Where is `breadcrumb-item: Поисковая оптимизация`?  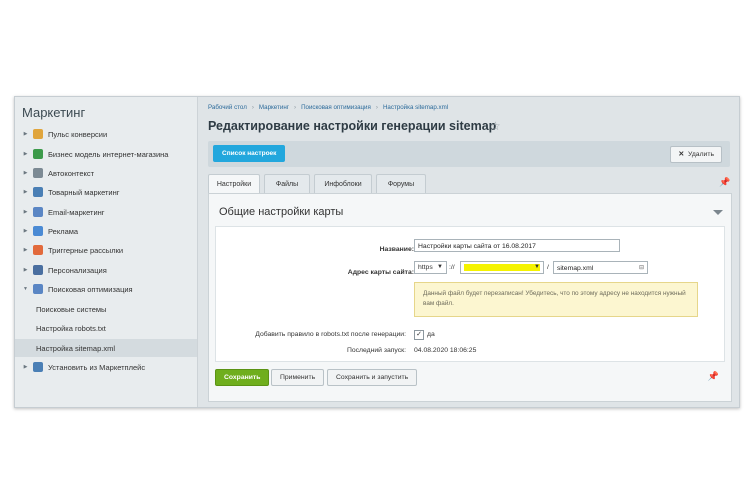 breadcrumb-item: Поисковая оптимизация is located at coordinates (336, 107).